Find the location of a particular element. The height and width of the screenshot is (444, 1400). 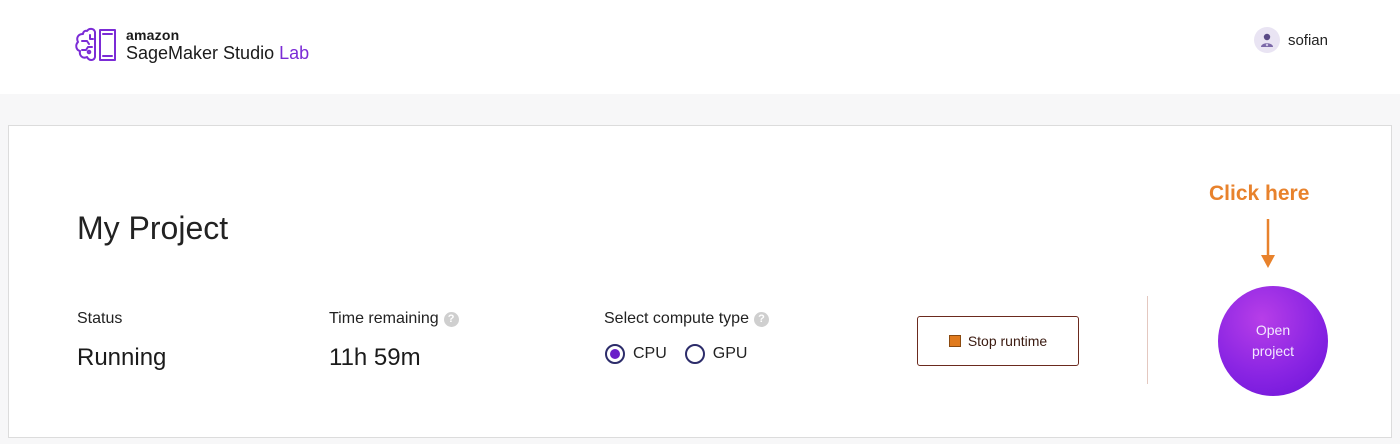

avatar is located at coordinates (1266, 40).